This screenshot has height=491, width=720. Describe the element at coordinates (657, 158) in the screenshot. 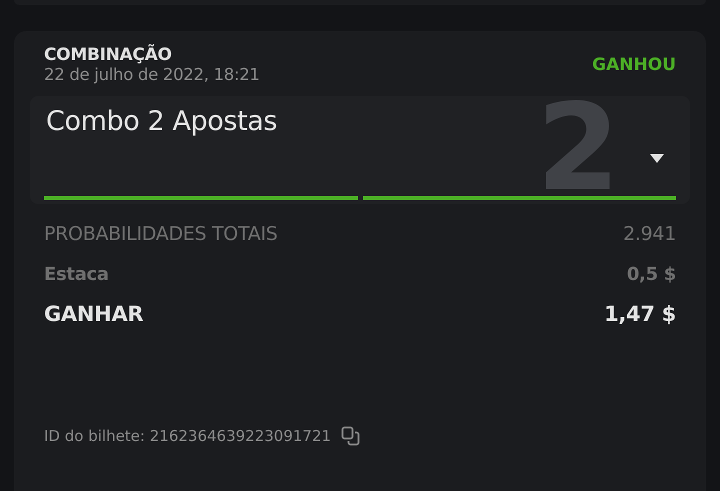

I see `caret-icon` at that location.